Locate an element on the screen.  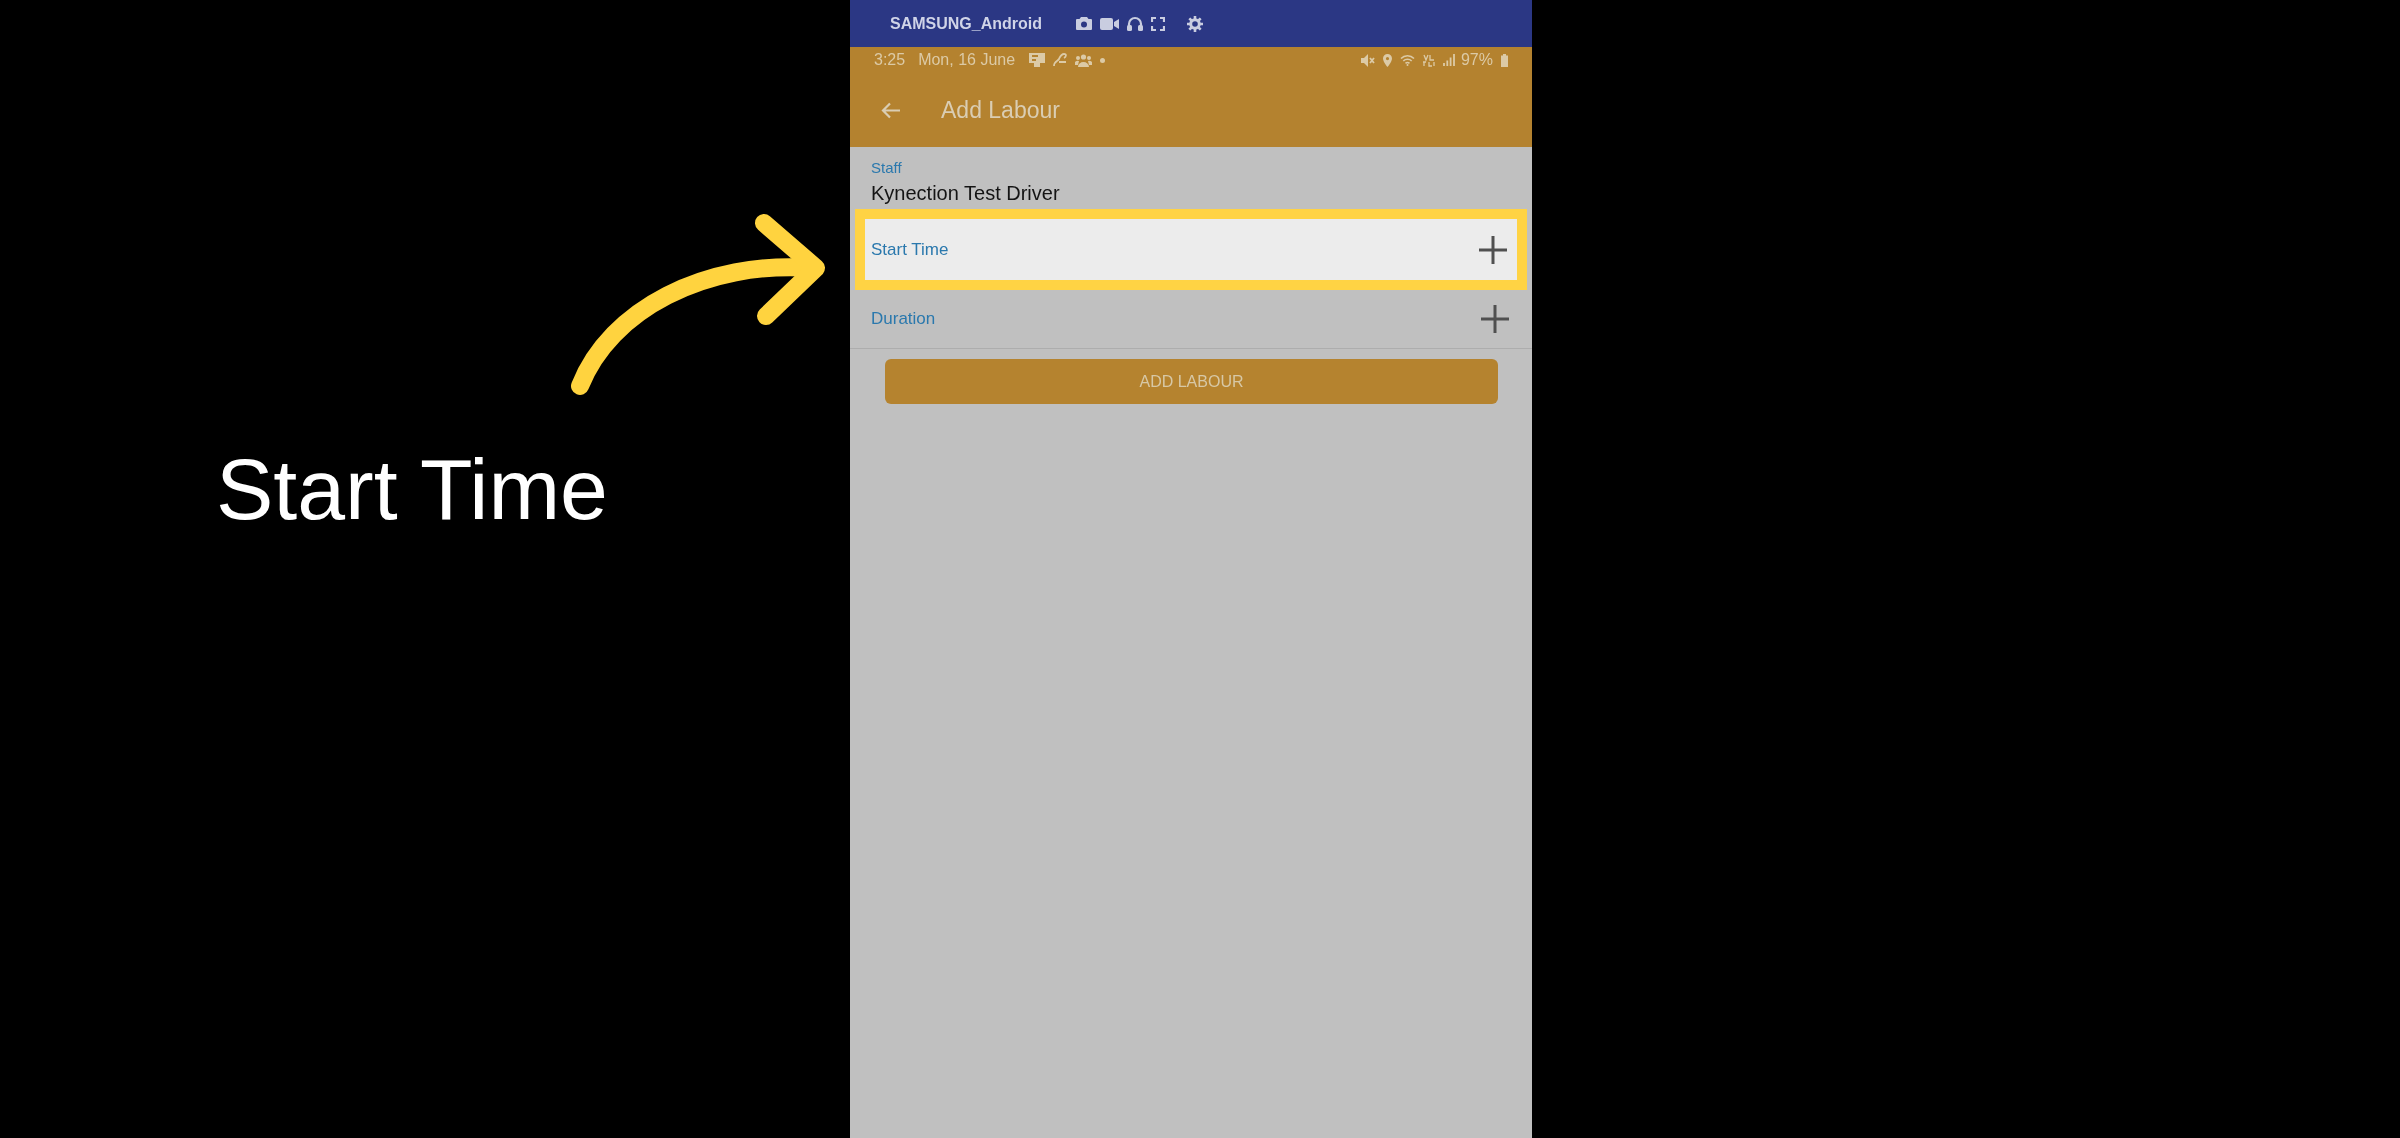
screen-title: Add Labour is located at coordinates (1000, 110).